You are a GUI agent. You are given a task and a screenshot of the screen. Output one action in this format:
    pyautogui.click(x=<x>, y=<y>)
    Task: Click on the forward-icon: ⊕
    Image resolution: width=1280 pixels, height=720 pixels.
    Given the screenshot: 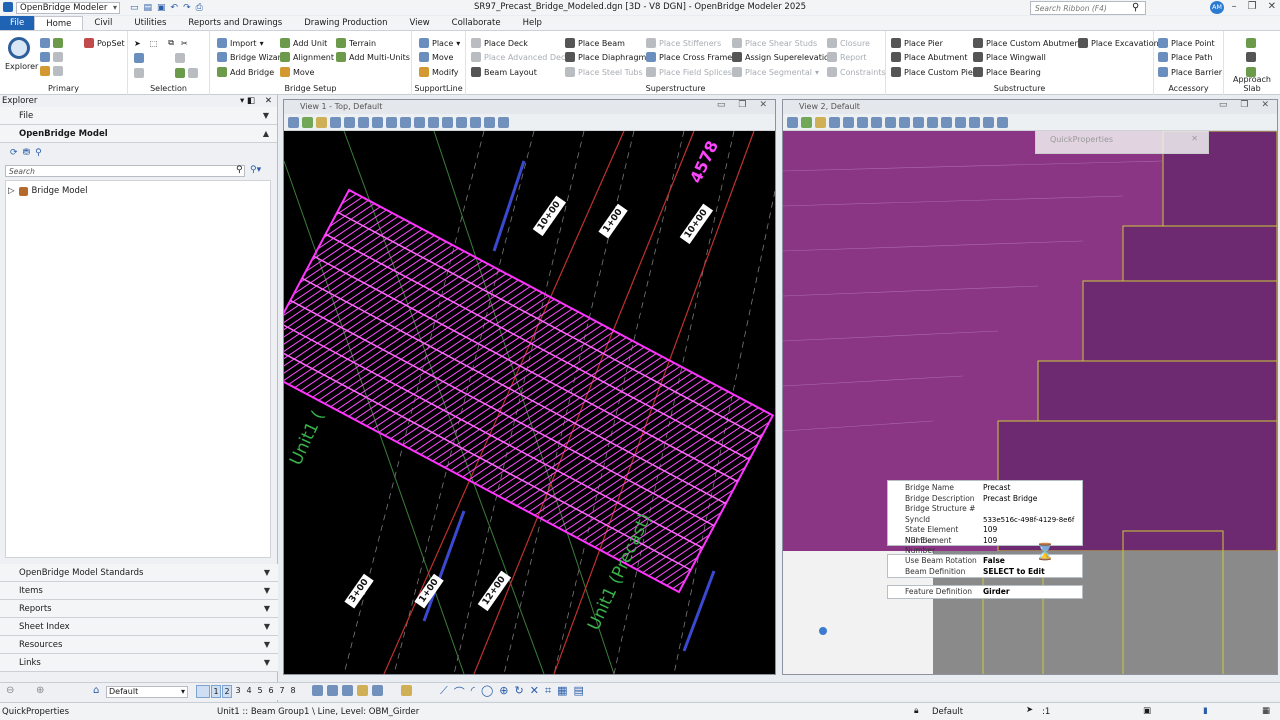 What is the action you would take?
    pyautogui.click(x=40, y=690)
    